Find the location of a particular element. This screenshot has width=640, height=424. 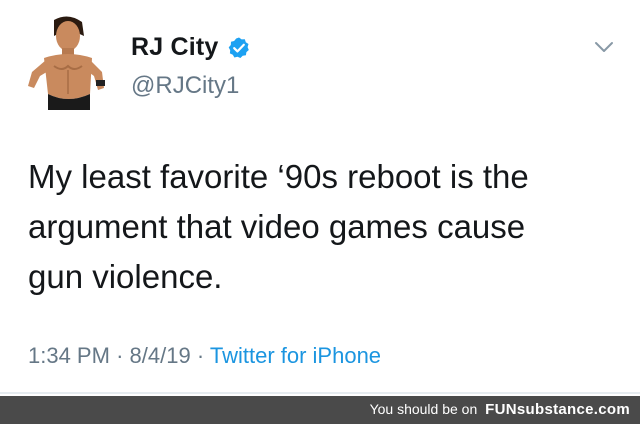

author-handle: @RJCity1 is located at coordinates (185, 86).